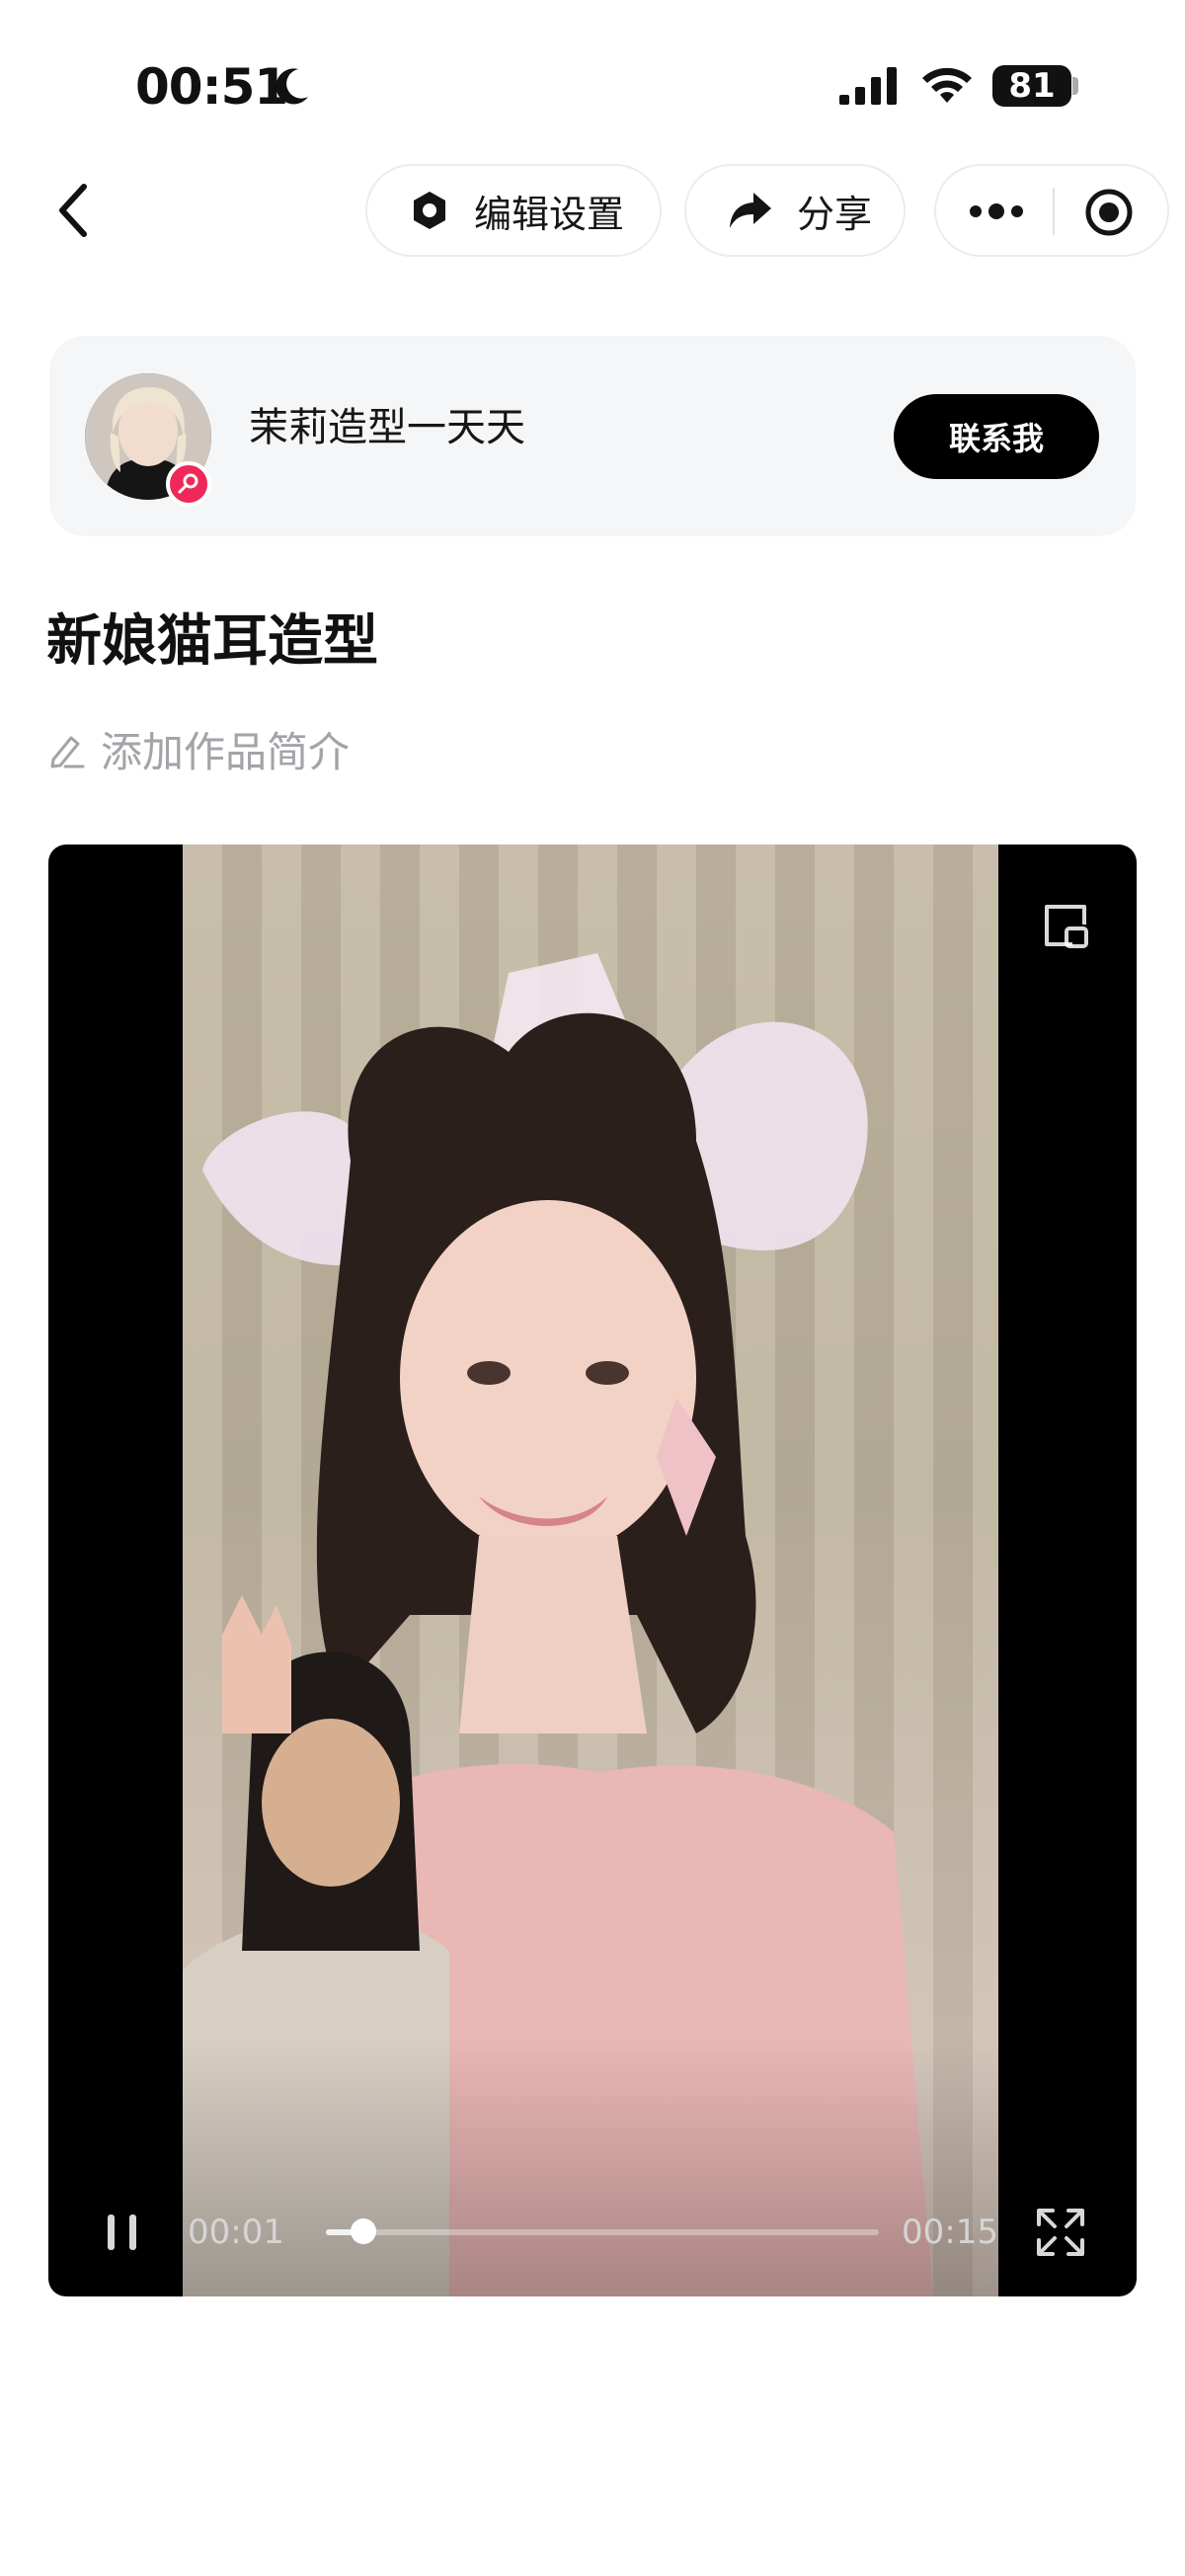 This screenshot has height=2576, width=1185. Describe the element at coordinates (947, 85) in the screenshot. I see `wifi-icon` at that location.